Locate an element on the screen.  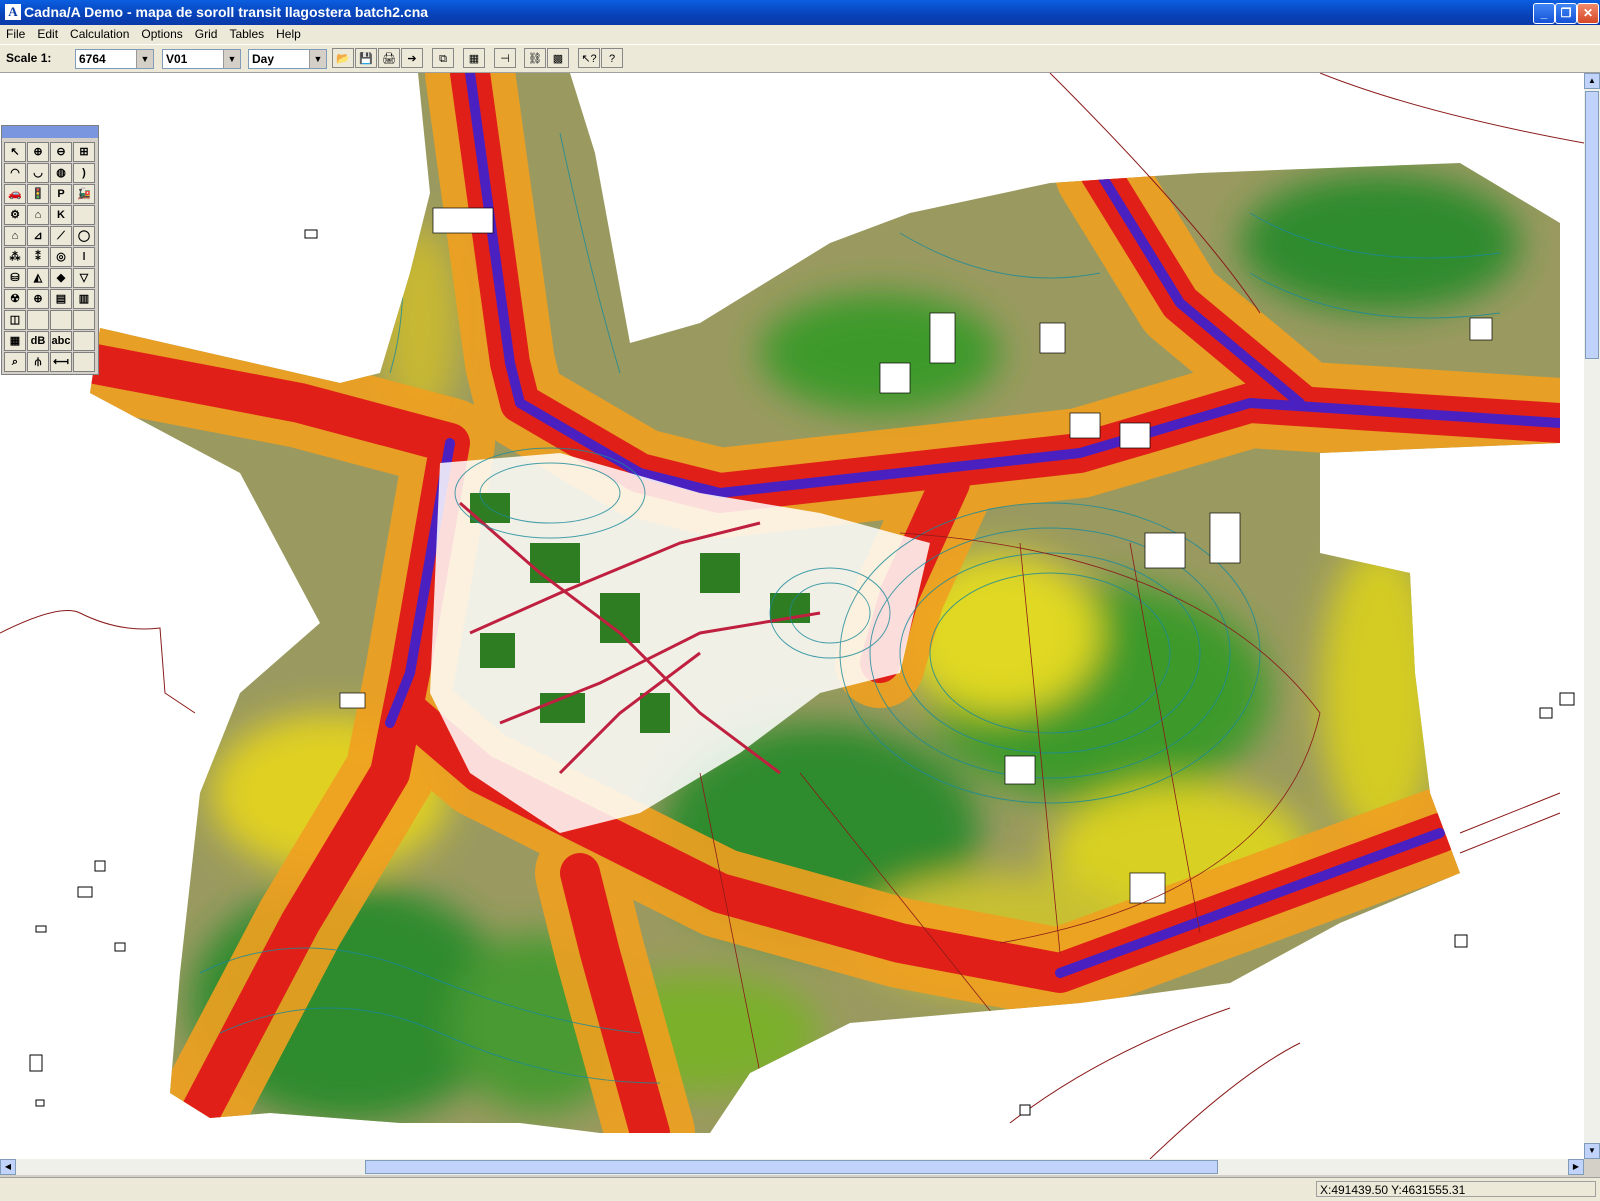
menu-edit: Edit is located at coordinates (47, 33).